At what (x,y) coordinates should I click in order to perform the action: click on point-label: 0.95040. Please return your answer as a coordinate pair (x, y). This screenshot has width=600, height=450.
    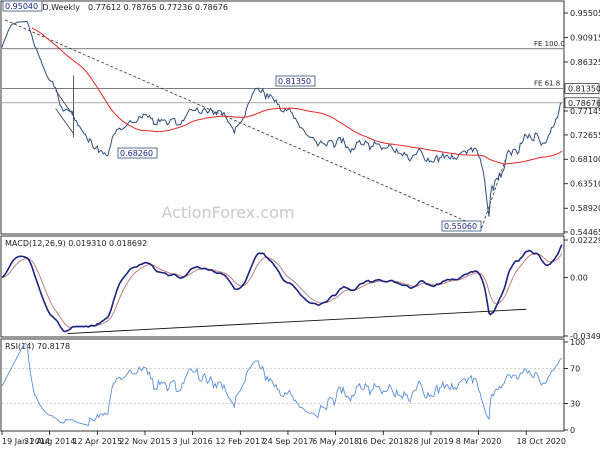
    Looking at the image, I should click on (21, 6).